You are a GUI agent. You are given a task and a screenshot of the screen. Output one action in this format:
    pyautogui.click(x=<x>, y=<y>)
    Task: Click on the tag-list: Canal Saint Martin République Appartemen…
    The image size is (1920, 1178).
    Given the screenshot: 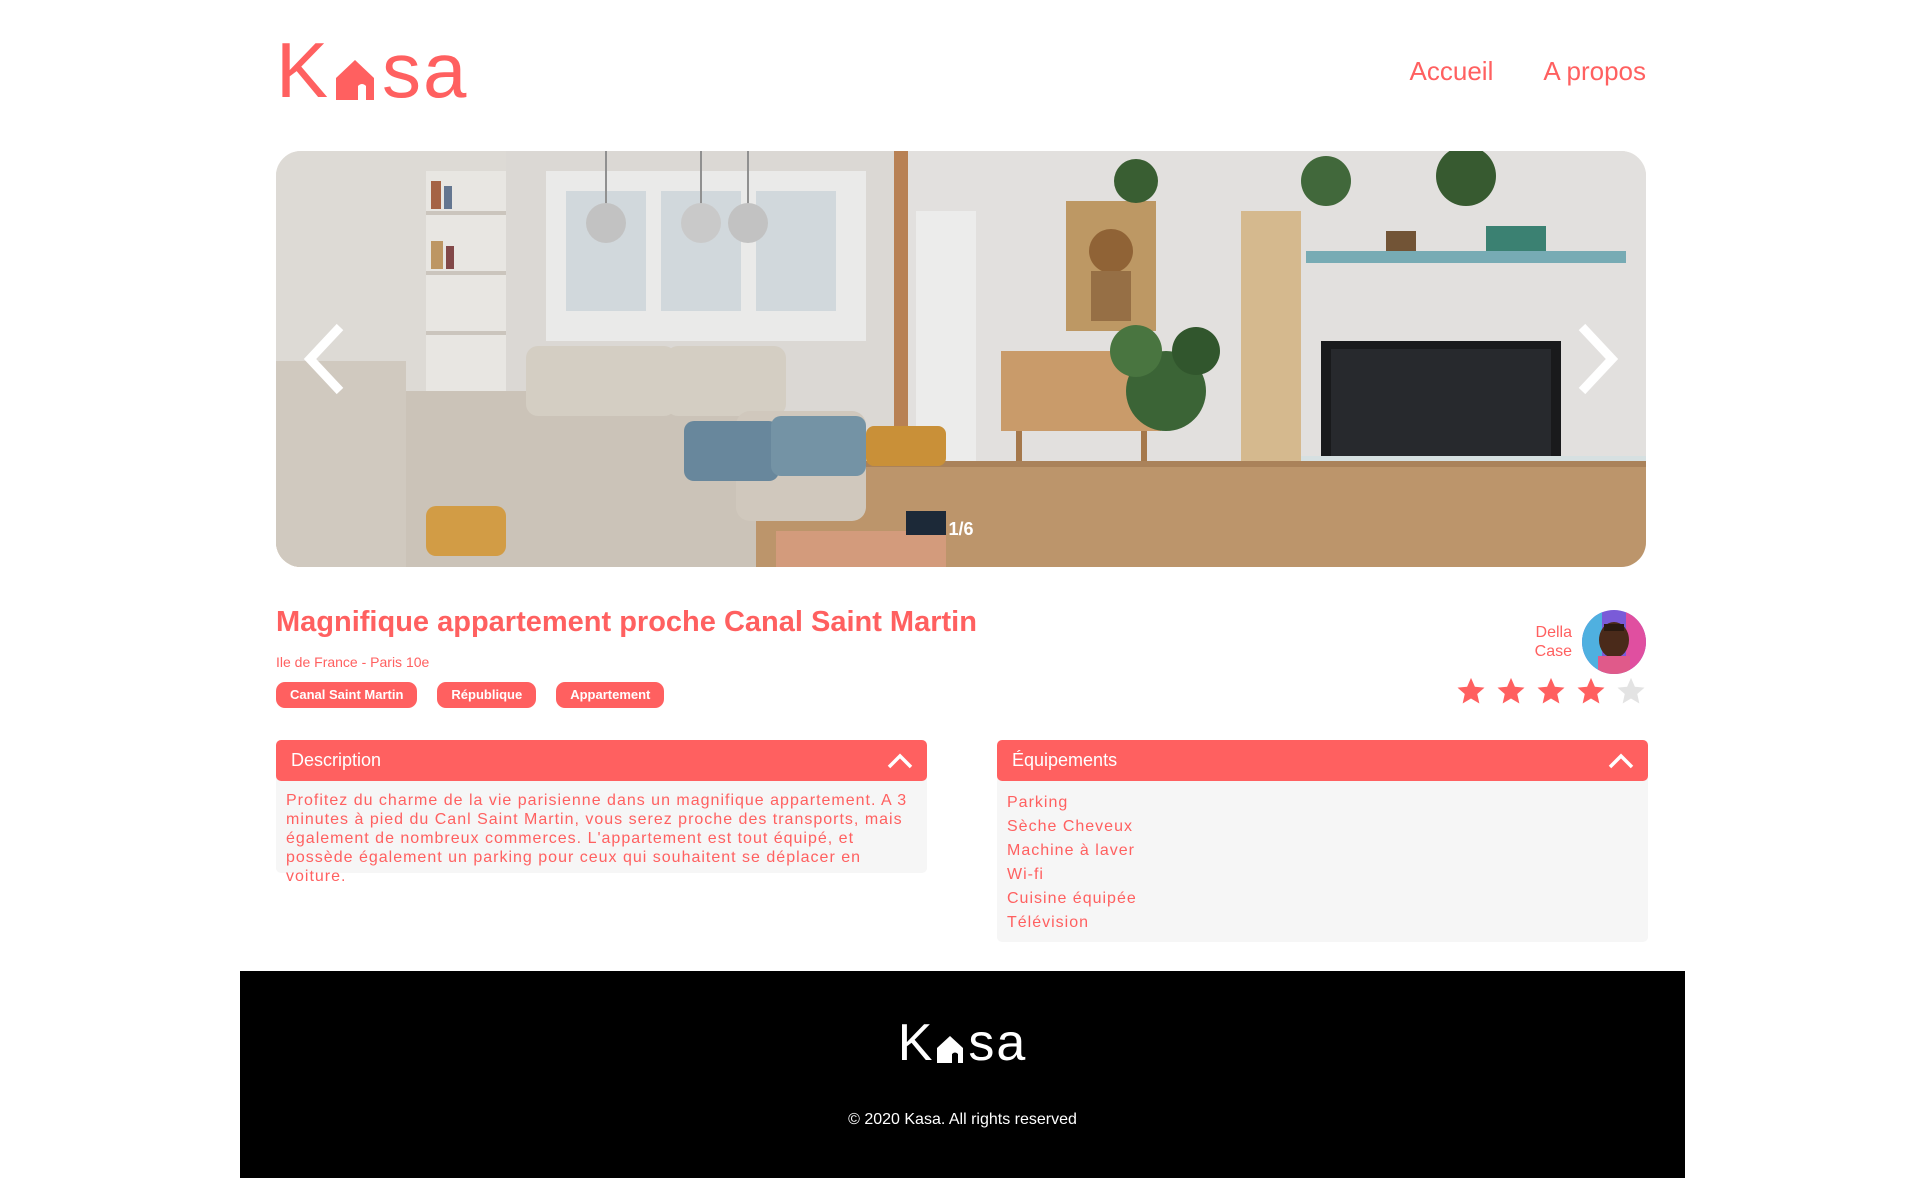 What is the action you would take?
    pyautogui.click(x=470, y=695)
    